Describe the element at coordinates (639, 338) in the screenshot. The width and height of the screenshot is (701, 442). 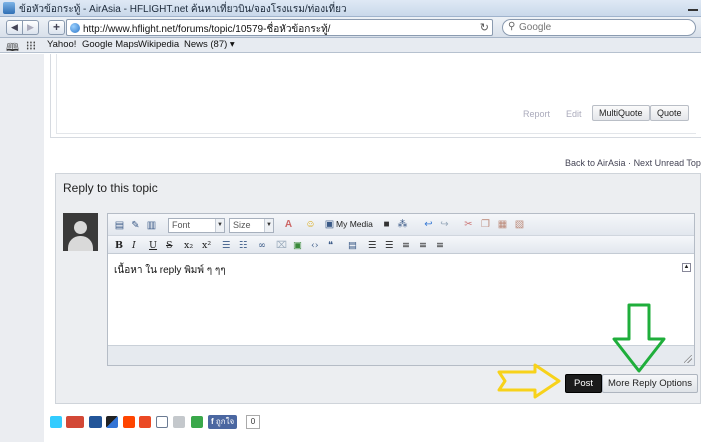
I see `green-arrow-icon` at that location.